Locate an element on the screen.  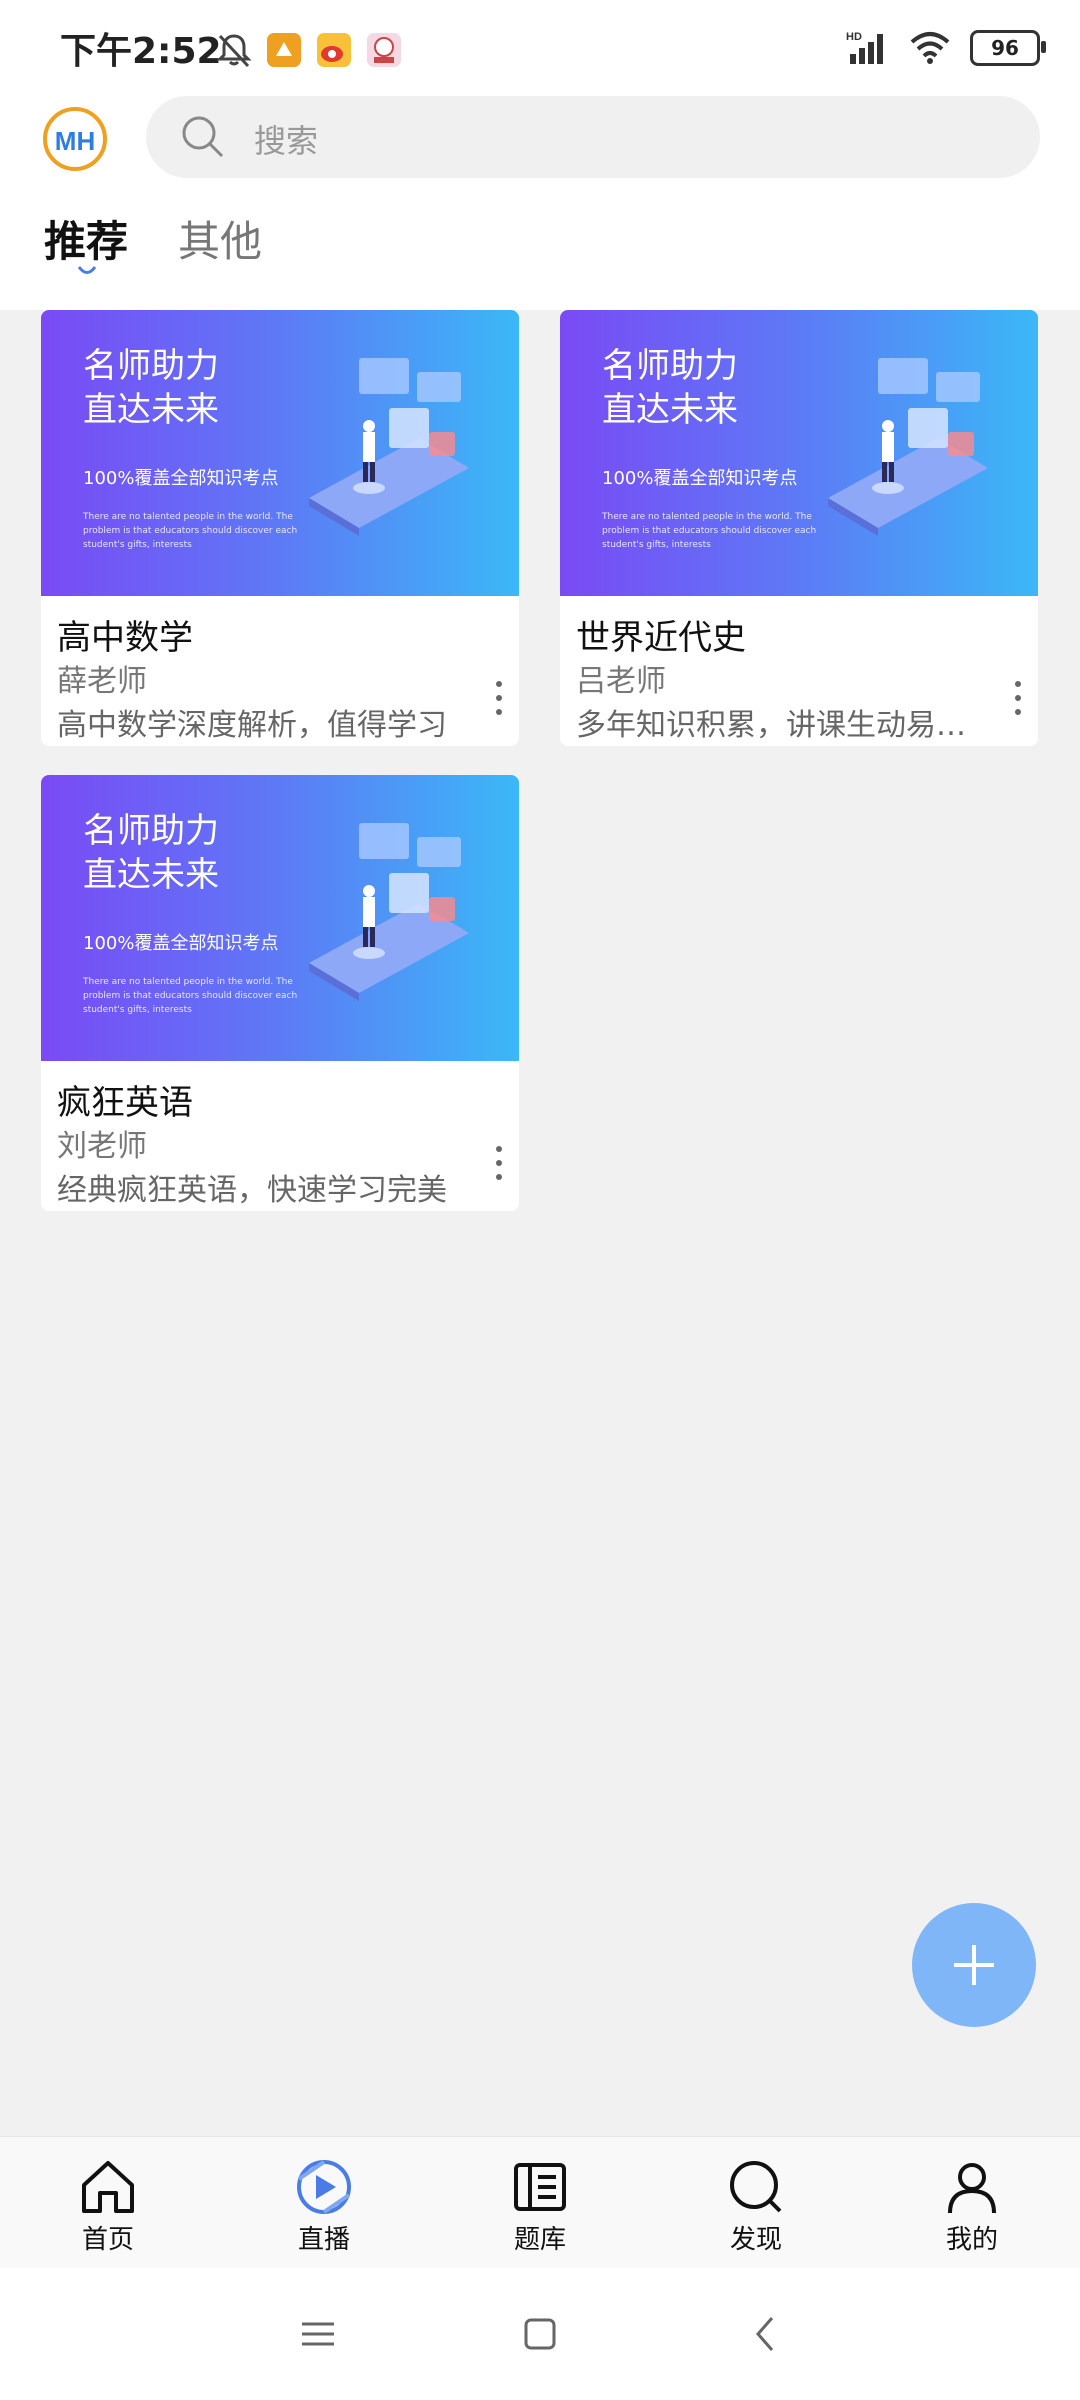
discover-icon is located at coordinates (756, 2187).